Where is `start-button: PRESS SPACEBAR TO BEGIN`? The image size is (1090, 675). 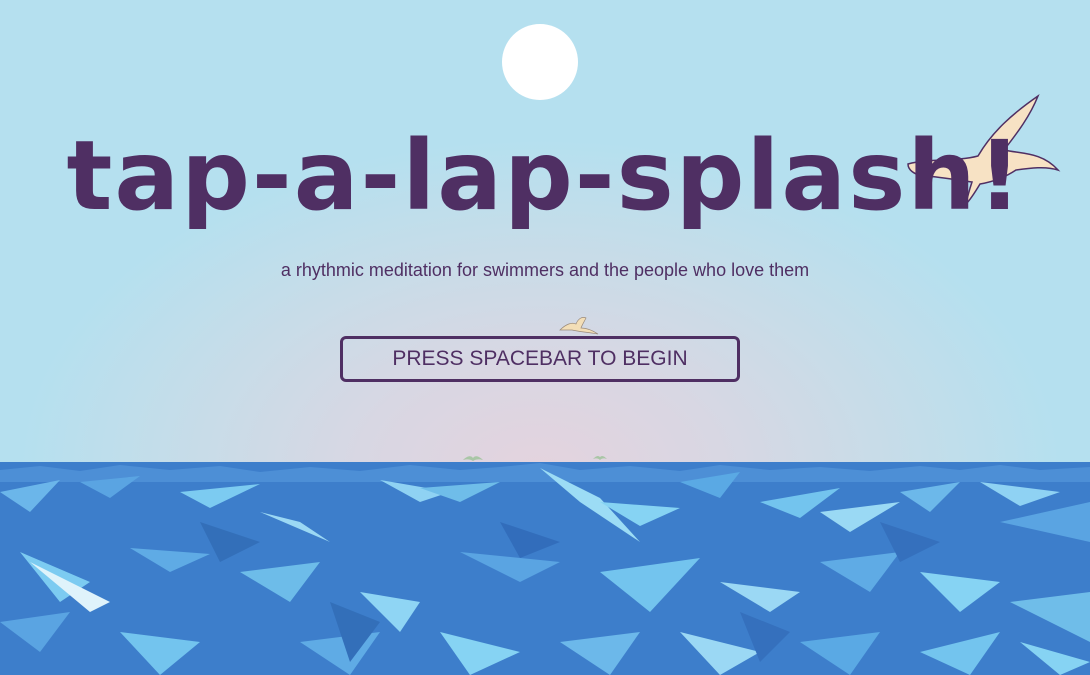 start-button: PRESS SPACEBAR TO BEGIN is located at coordinates (540, 359).